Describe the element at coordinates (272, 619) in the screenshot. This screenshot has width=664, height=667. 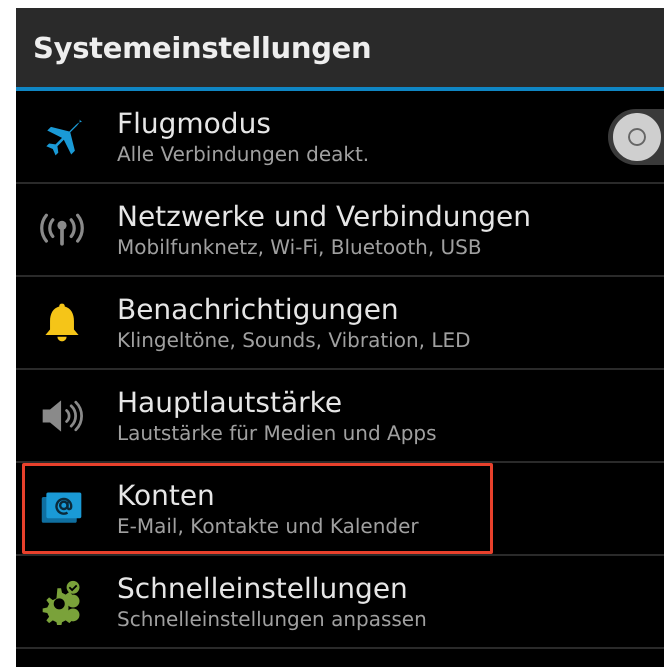
I see `item-subtitle: Schnelleinstellungen anpassen` at that location.